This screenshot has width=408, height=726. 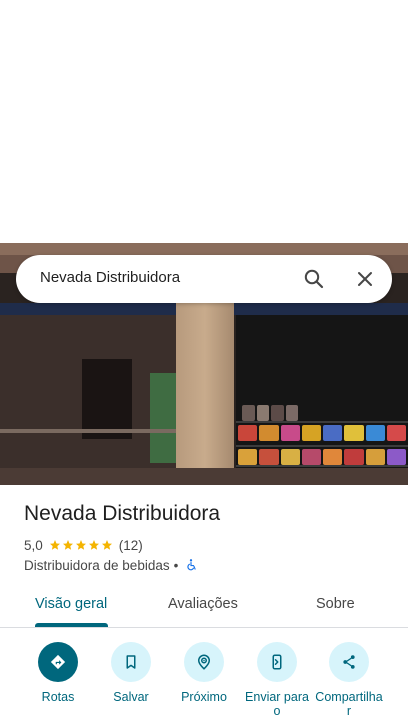 What do you see at coordinates (277, 704) in the screenshot?
I see `send-to-phone-label: Enviar para o` at bounding box center [277, 704].